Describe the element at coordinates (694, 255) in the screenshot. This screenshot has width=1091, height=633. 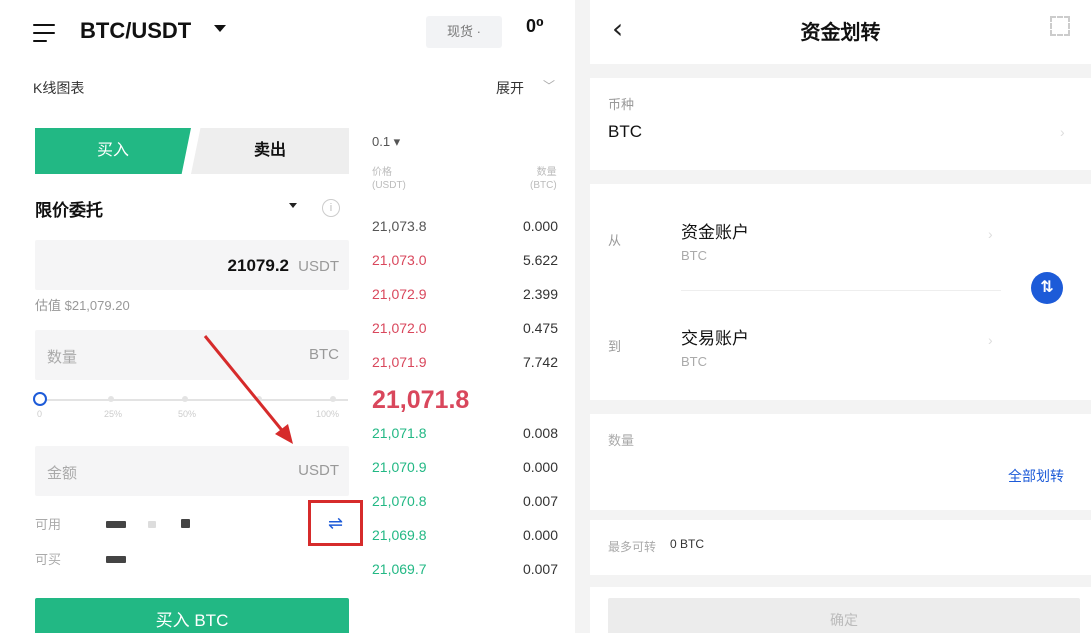
I see `from-account-coin: BTC` at that location.